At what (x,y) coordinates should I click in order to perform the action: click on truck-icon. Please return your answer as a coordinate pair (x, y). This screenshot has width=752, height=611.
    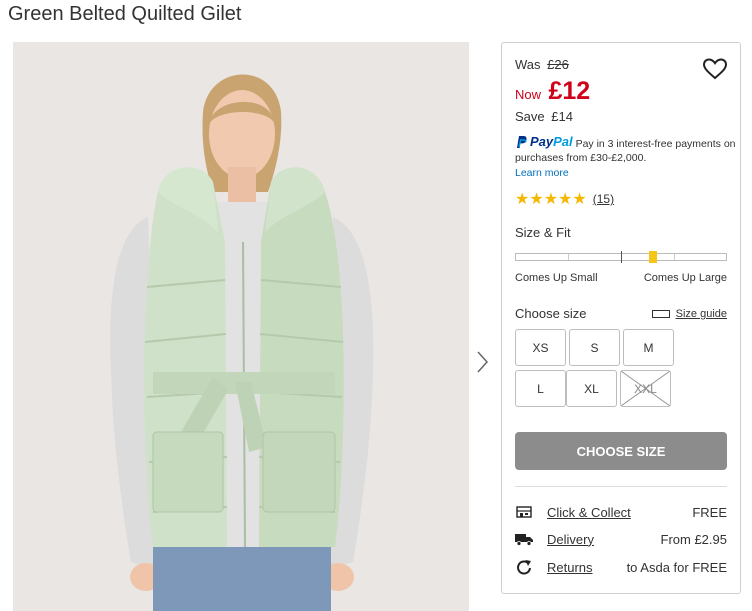
    Looking at the image, I should click on (524, 539).